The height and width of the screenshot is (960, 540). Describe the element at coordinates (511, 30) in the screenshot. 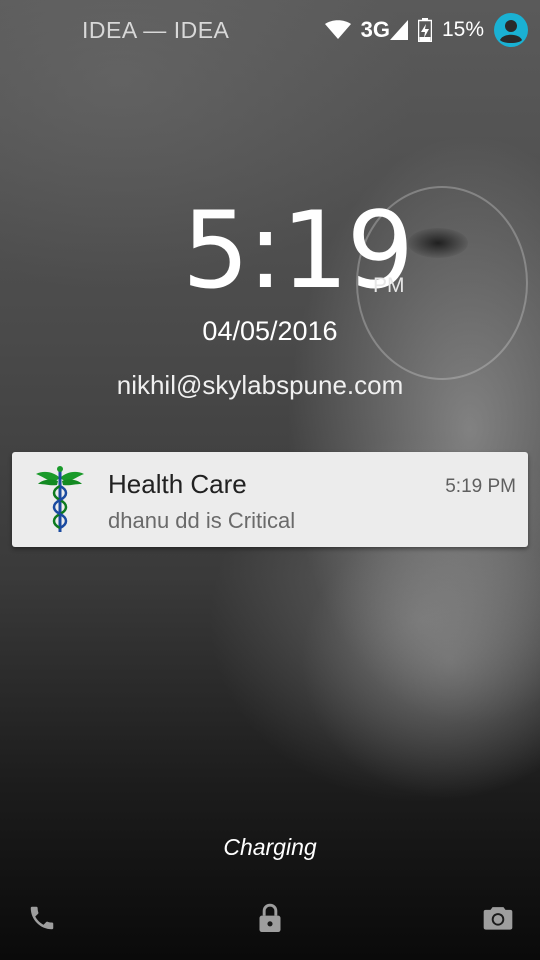

I see `user-avatar-icon` at that location.